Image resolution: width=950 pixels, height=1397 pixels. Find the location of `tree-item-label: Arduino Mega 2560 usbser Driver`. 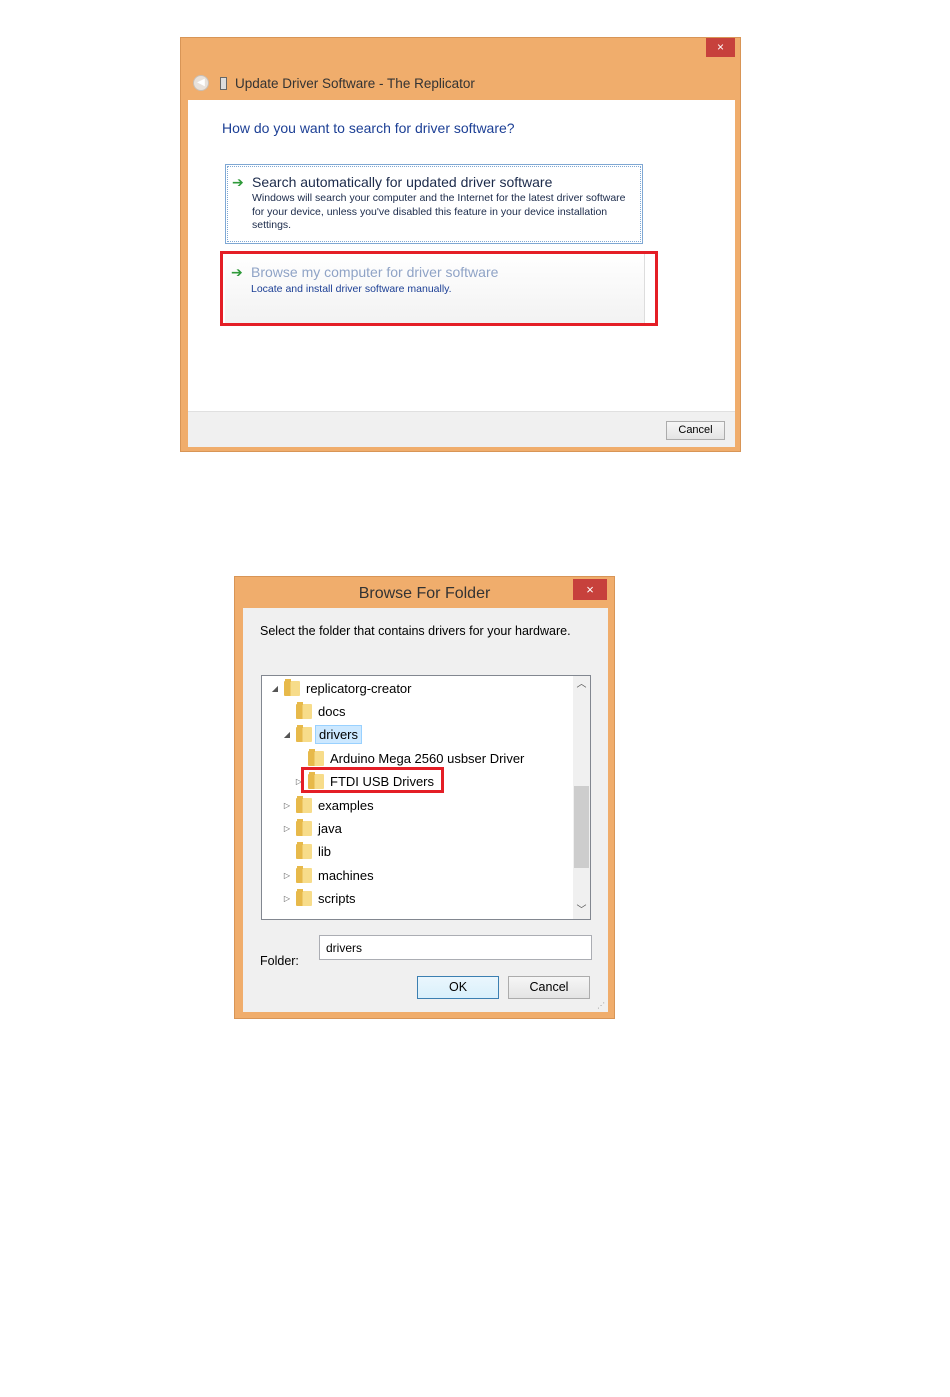

tree-item-label: Arduino Mega 2560 usbser Driver is located at coordinates (427, 758).